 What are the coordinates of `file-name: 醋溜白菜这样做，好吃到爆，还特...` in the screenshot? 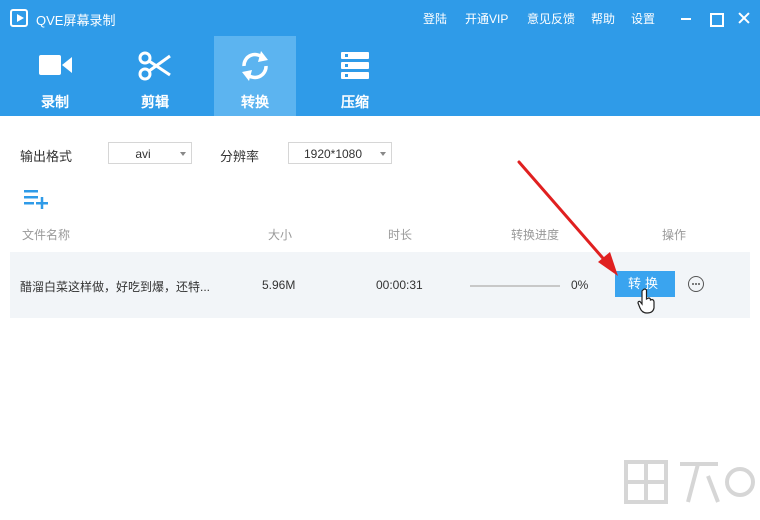 It's located at (115, 287).